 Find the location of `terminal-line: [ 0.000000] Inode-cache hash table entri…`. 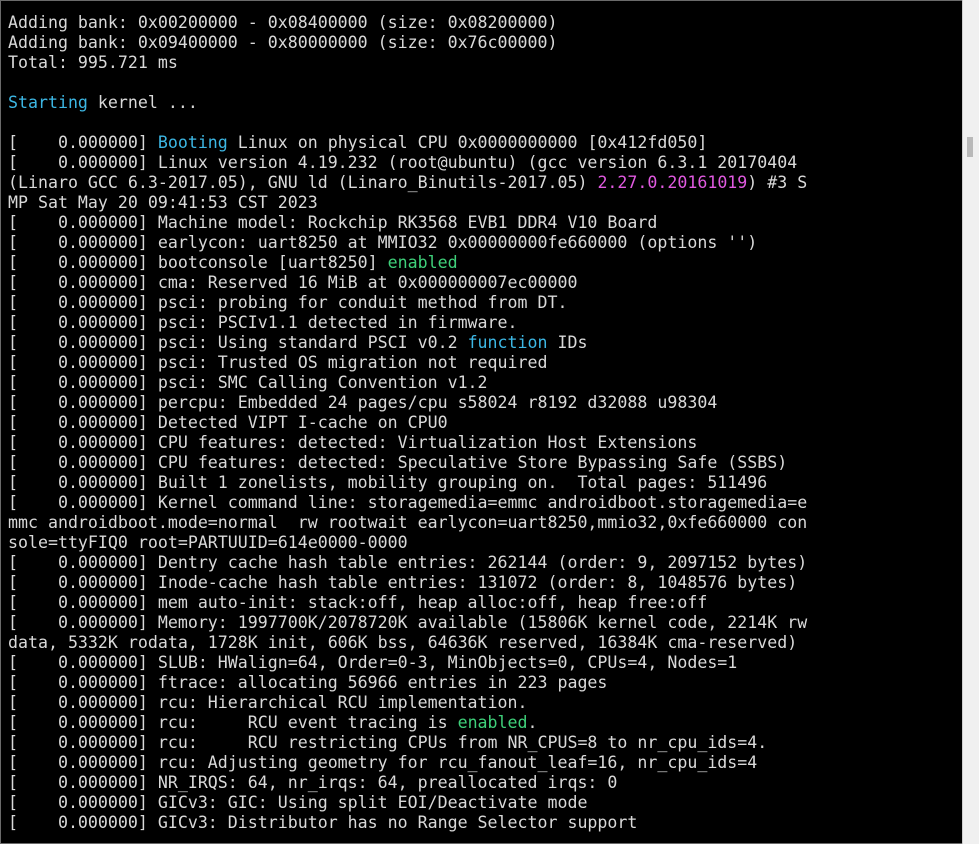

terminal-line: [ 0.000000] Inode-cache hash table entri… is located at coordinates (407, 583).